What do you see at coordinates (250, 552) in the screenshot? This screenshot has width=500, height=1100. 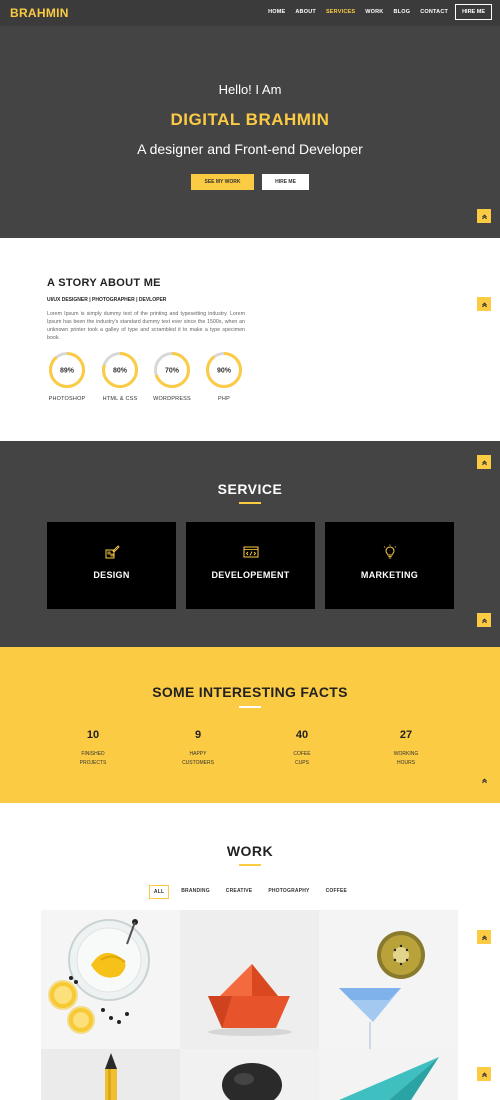 I see `code-icon` at bounding box center [250, 552].